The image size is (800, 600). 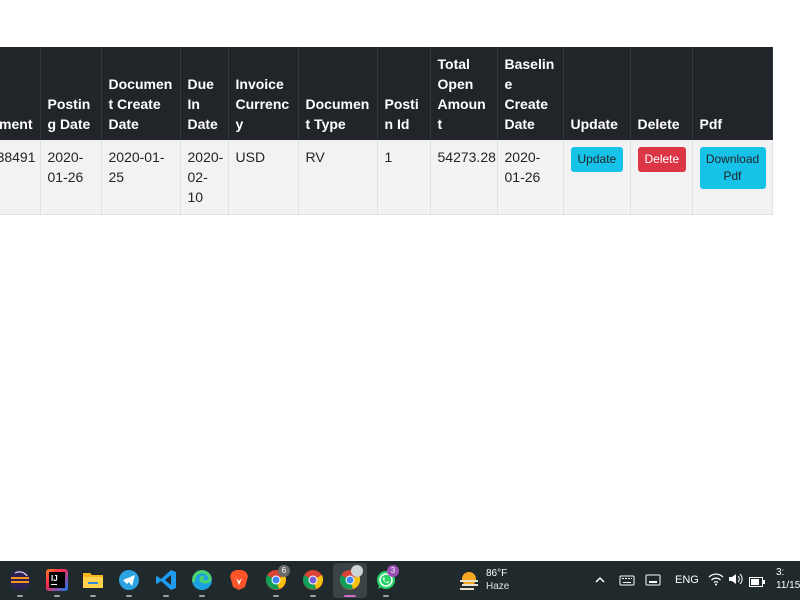 I want to click on cell-delete: Delete, so click(x=661, y=177).